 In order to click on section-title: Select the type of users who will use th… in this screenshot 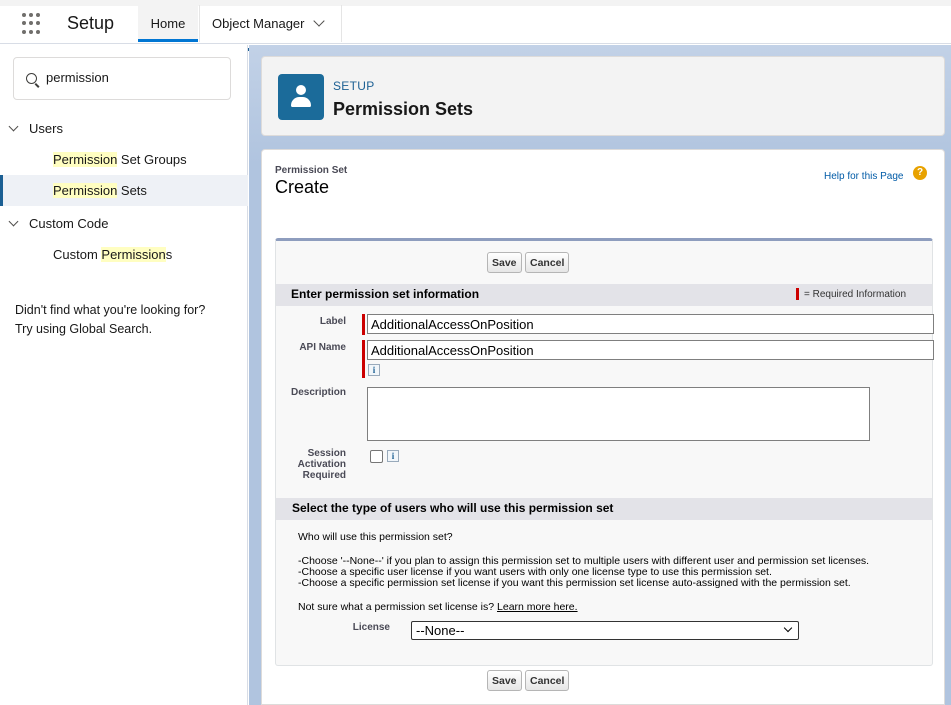, I will do `click(453, 508)`.